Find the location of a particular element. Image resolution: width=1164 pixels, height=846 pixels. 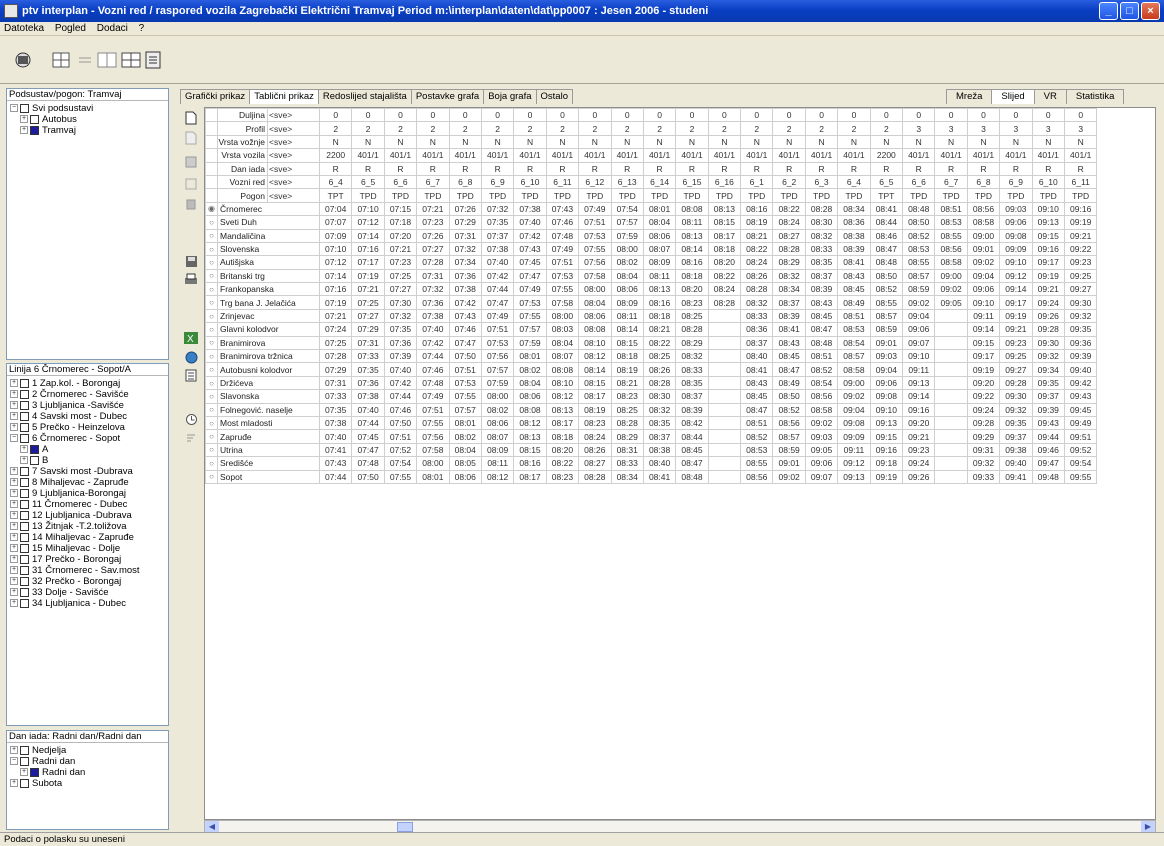

time-cell: 08:47 is located at coordinates (886, 249).